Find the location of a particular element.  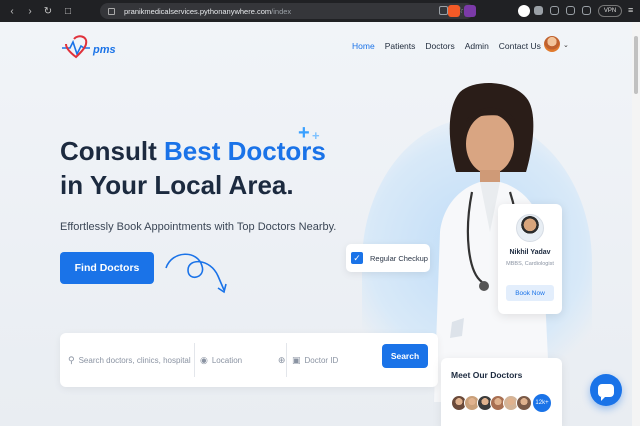

swirl-arrow-icon is located at coordinates (196, 273).